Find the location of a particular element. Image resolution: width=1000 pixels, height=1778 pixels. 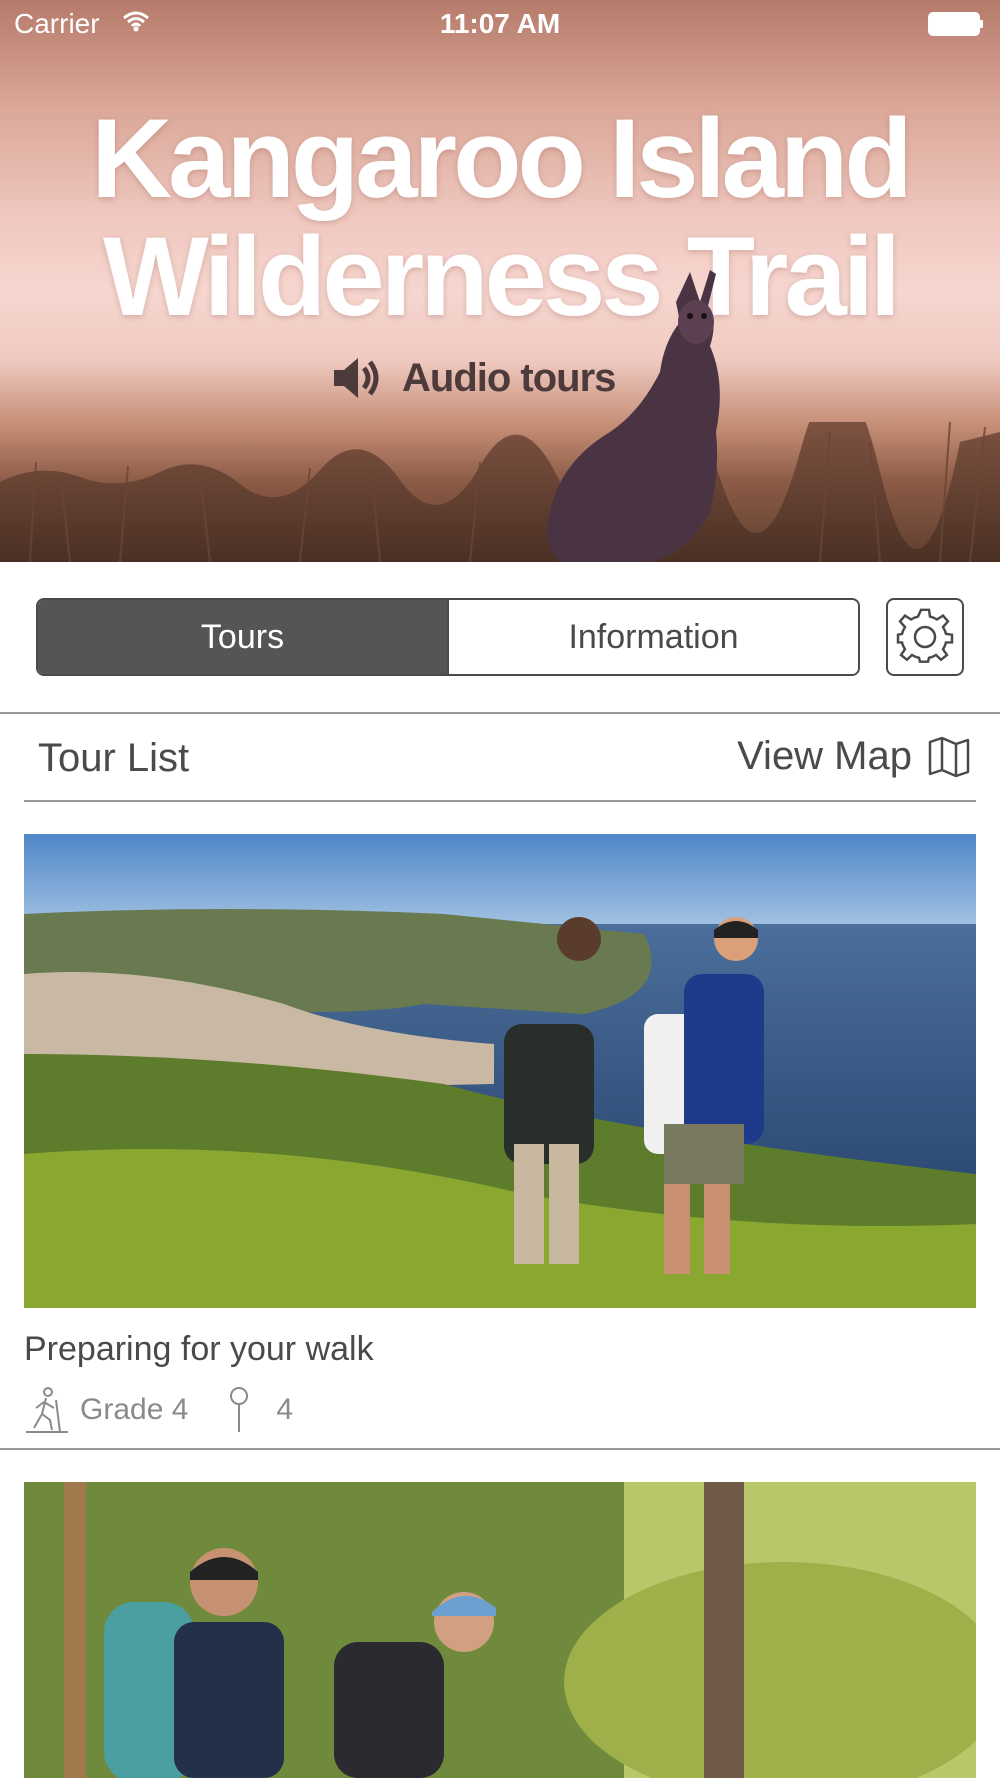

tour-divider is located at coordinates (500, 1449).